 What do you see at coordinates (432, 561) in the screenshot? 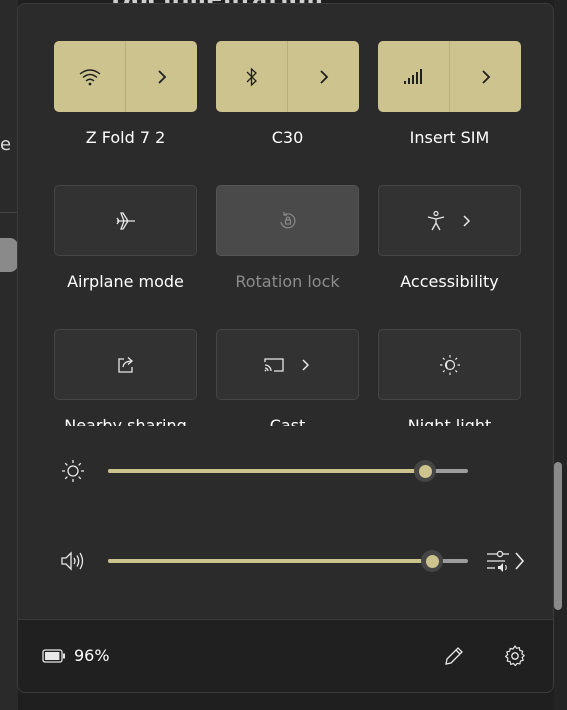
I see `volume-slider-thumb` at bounding box center [432, 561].